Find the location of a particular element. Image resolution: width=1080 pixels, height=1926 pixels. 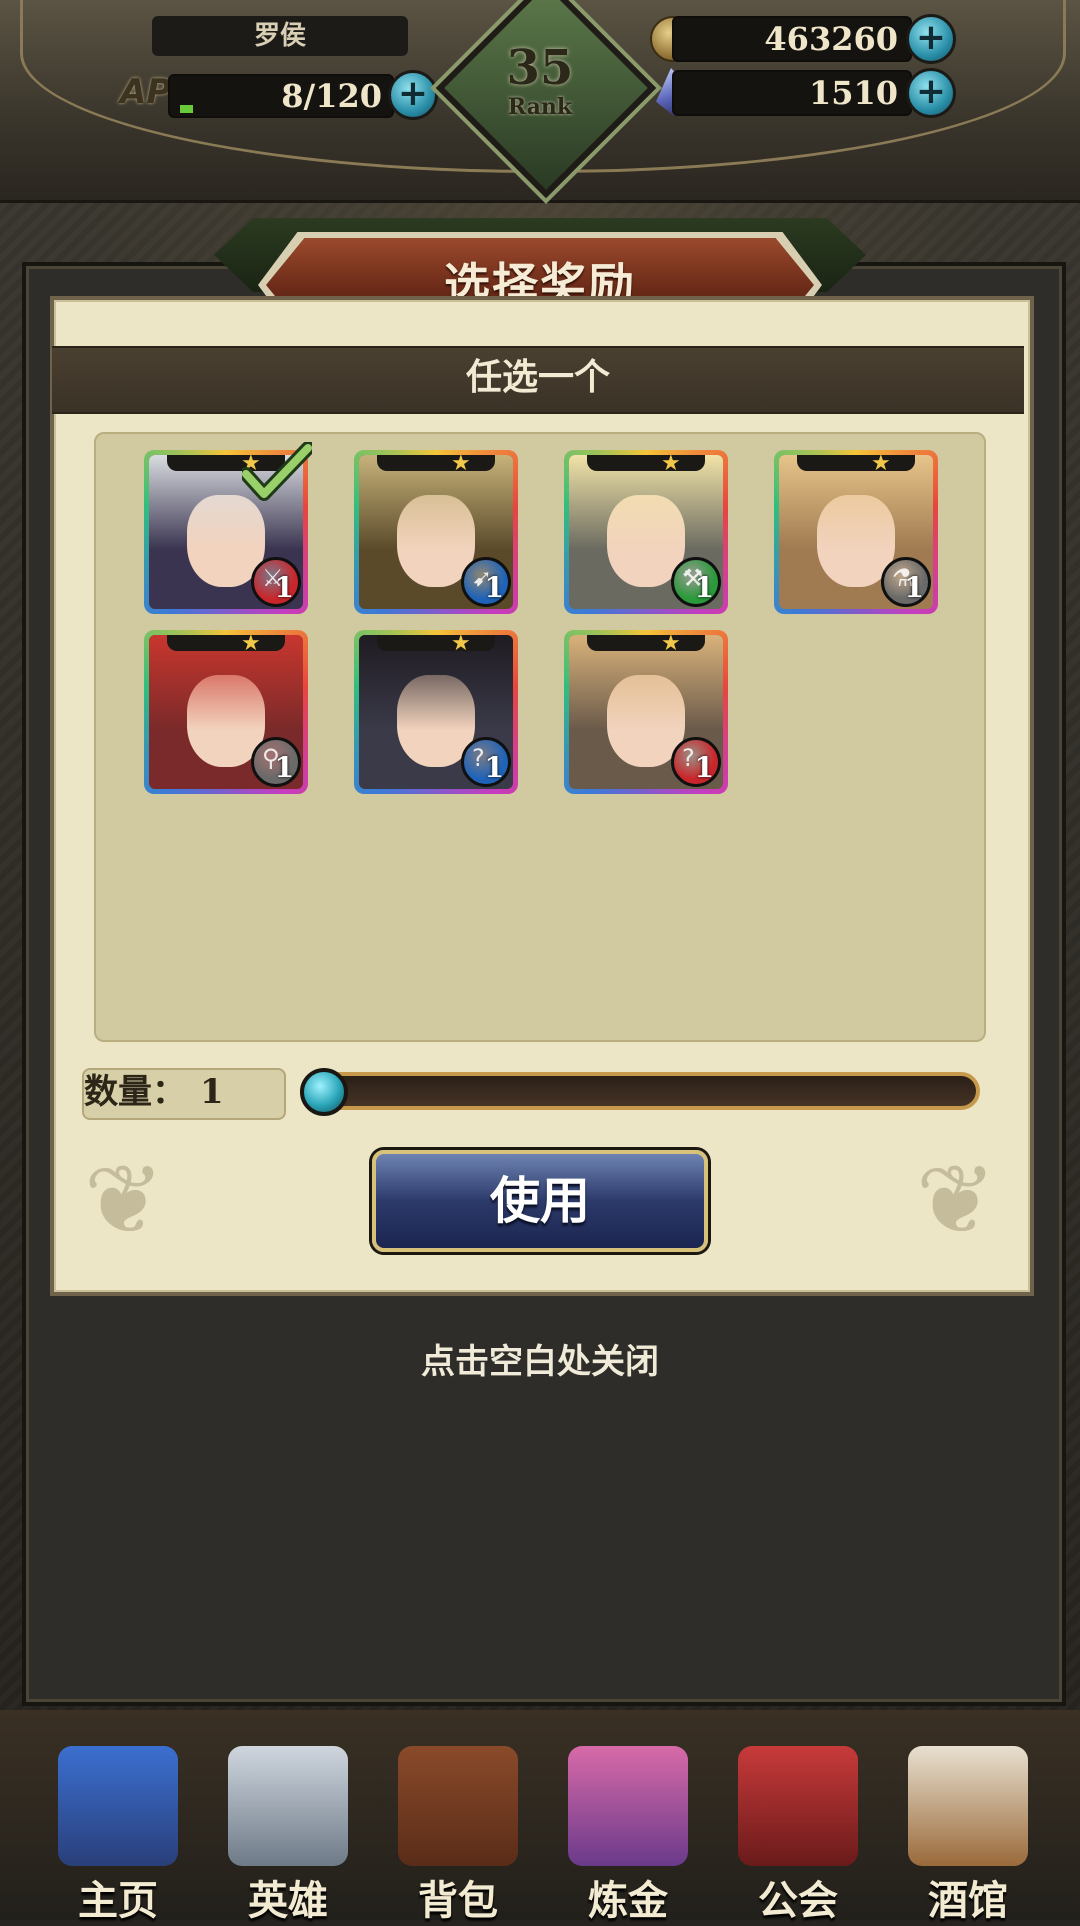

reward-hero-card: ★ ➹ 1 is located at coordinates (436, 532).